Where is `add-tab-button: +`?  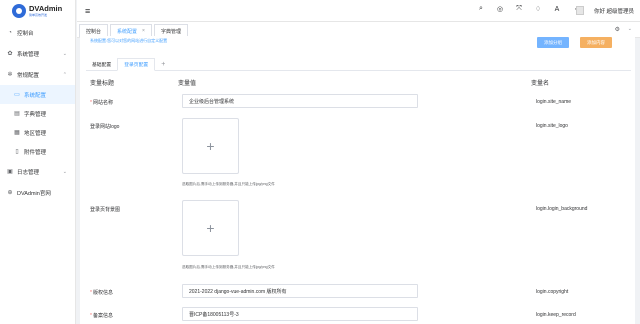 add-tab-button: + is located at coordinates (163, 64).